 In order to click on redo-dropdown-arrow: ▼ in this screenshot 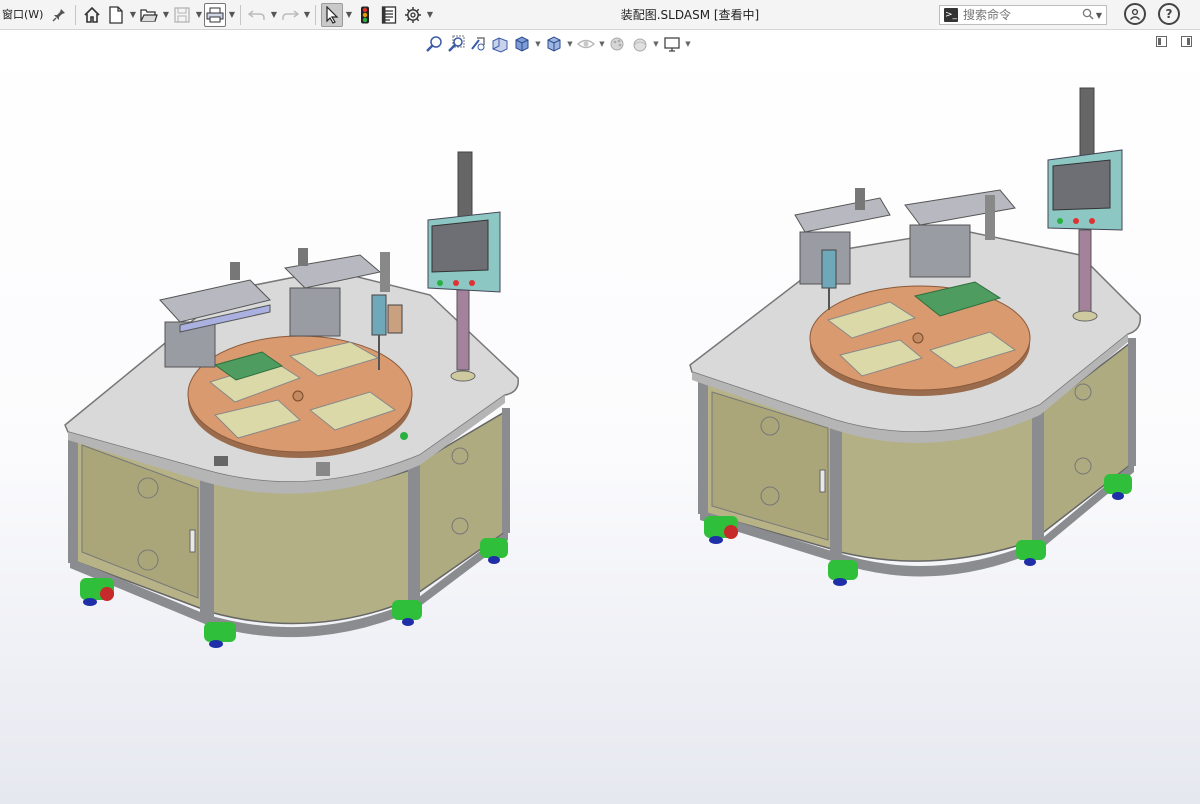, I will do `click(306, 15)`.